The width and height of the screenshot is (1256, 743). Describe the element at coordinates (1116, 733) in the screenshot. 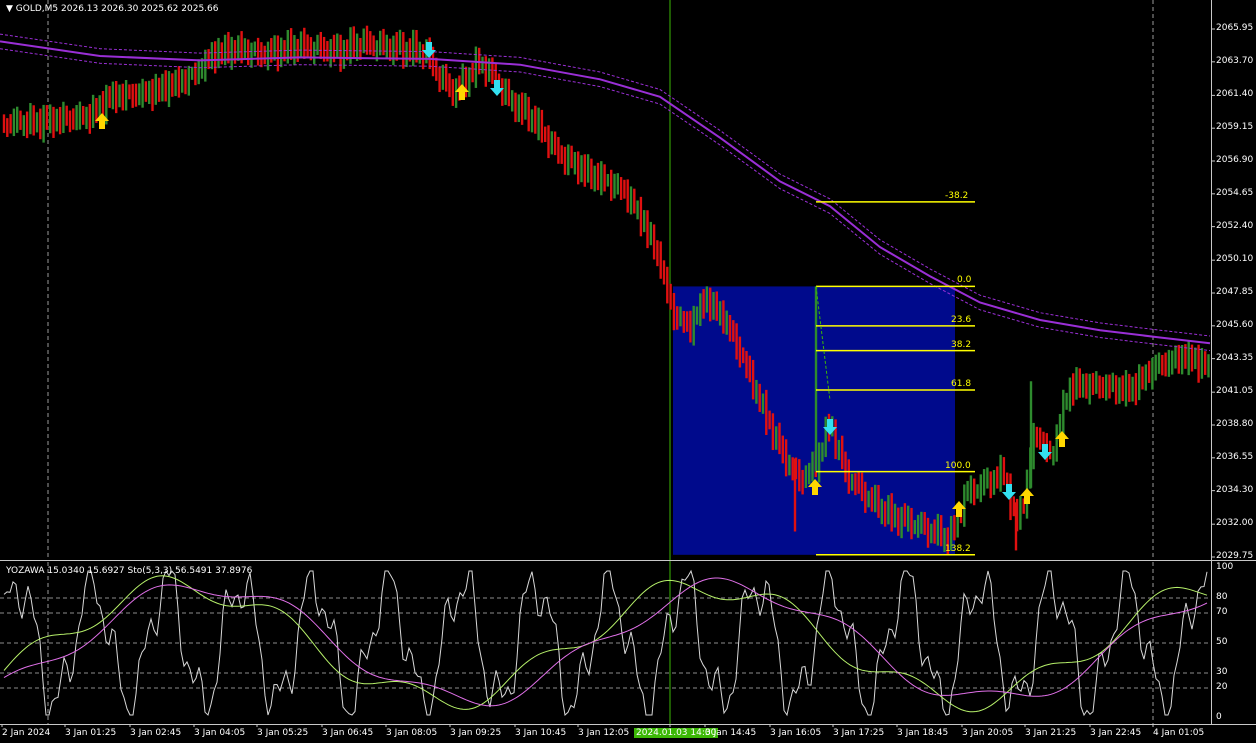

I see `time-tick-label: 3 Jan 22:45` at that location.